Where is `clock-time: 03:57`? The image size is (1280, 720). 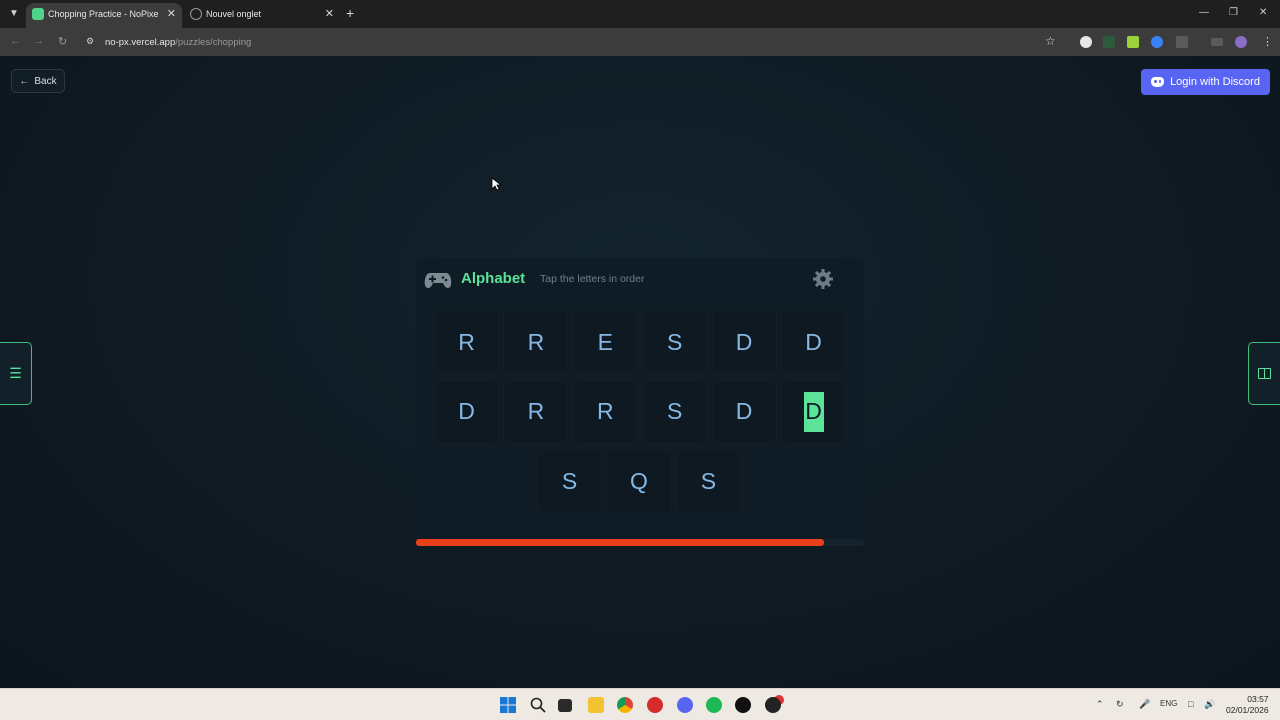 clock-time: 03:57 is located at coordinates (1258, 699).